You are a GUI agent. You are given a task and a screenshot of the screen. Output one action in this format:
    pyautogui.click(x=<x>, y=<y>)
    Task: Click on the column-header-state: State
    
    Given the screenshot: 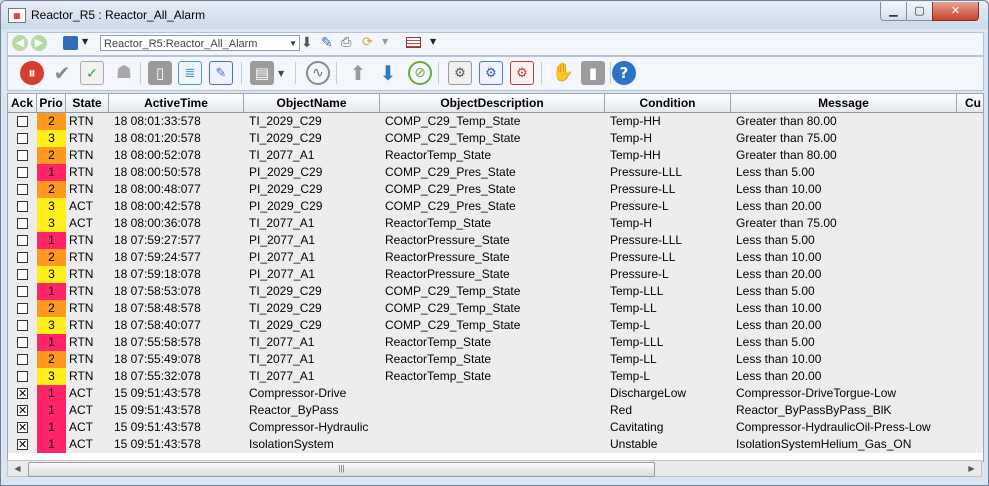 What is the action you would take?
    pyautogui.click(x=87, y=103)
    